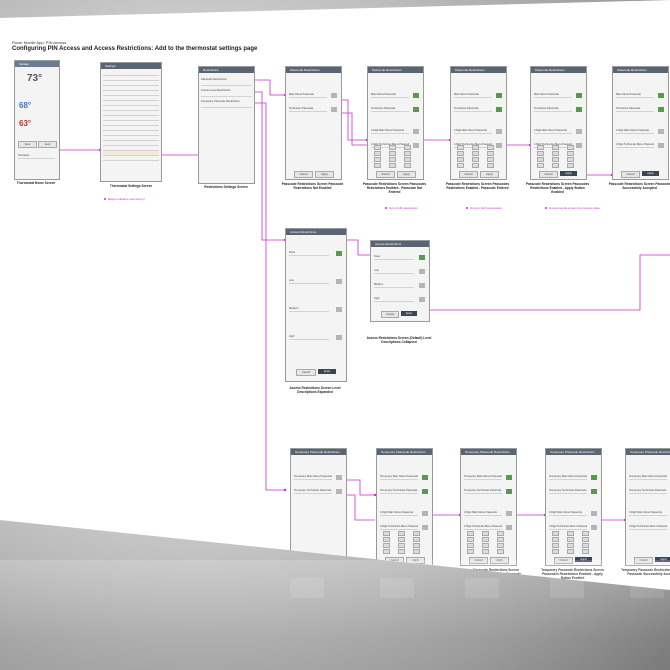  What do you see at coordinates (327, 371) in the screenshot?
I see `access-apply-button: Apply` at bounding box center [327, 371].